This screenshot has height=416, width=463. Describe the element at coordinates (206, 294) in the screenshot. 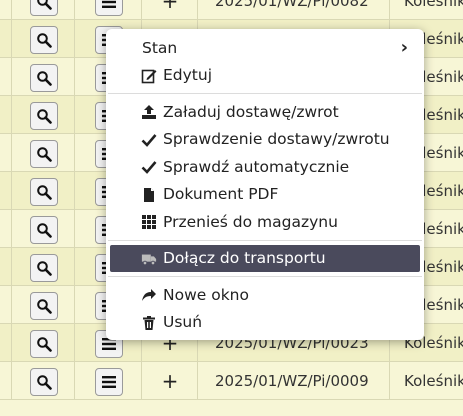

I see `menu-item-label: Nowe okno` at that location.